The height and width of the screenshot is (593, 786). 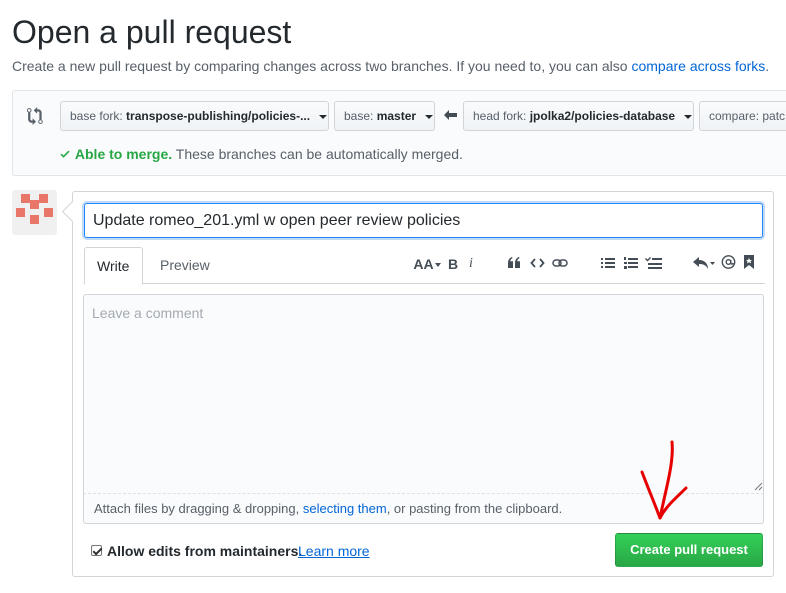 I want to click on select-files-link: selecting them, so click(x=345, y=508).